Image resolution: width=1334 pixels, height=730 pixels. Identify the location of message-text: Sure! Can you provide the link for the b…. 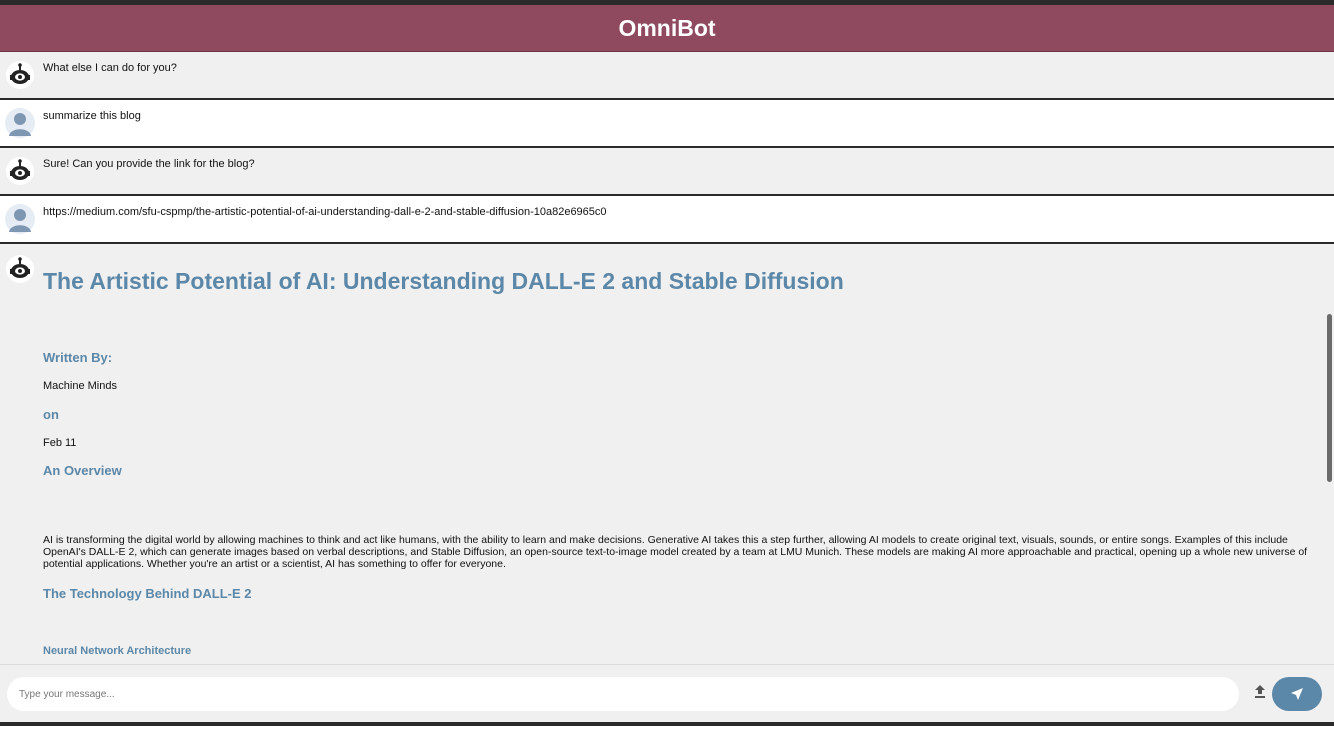
(149, 164).